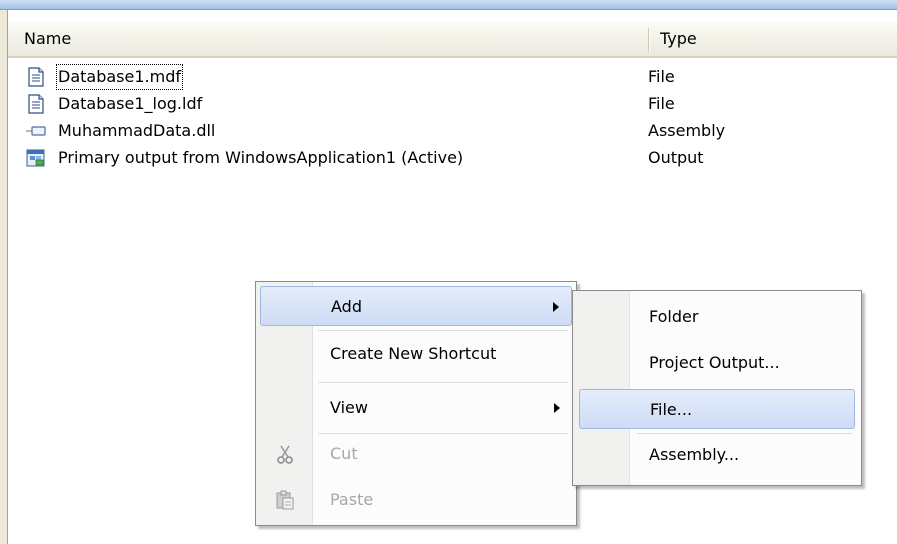 The height and width of the screenshot is (544, 897). I want to click on assembly-icon, so click(36, 131).